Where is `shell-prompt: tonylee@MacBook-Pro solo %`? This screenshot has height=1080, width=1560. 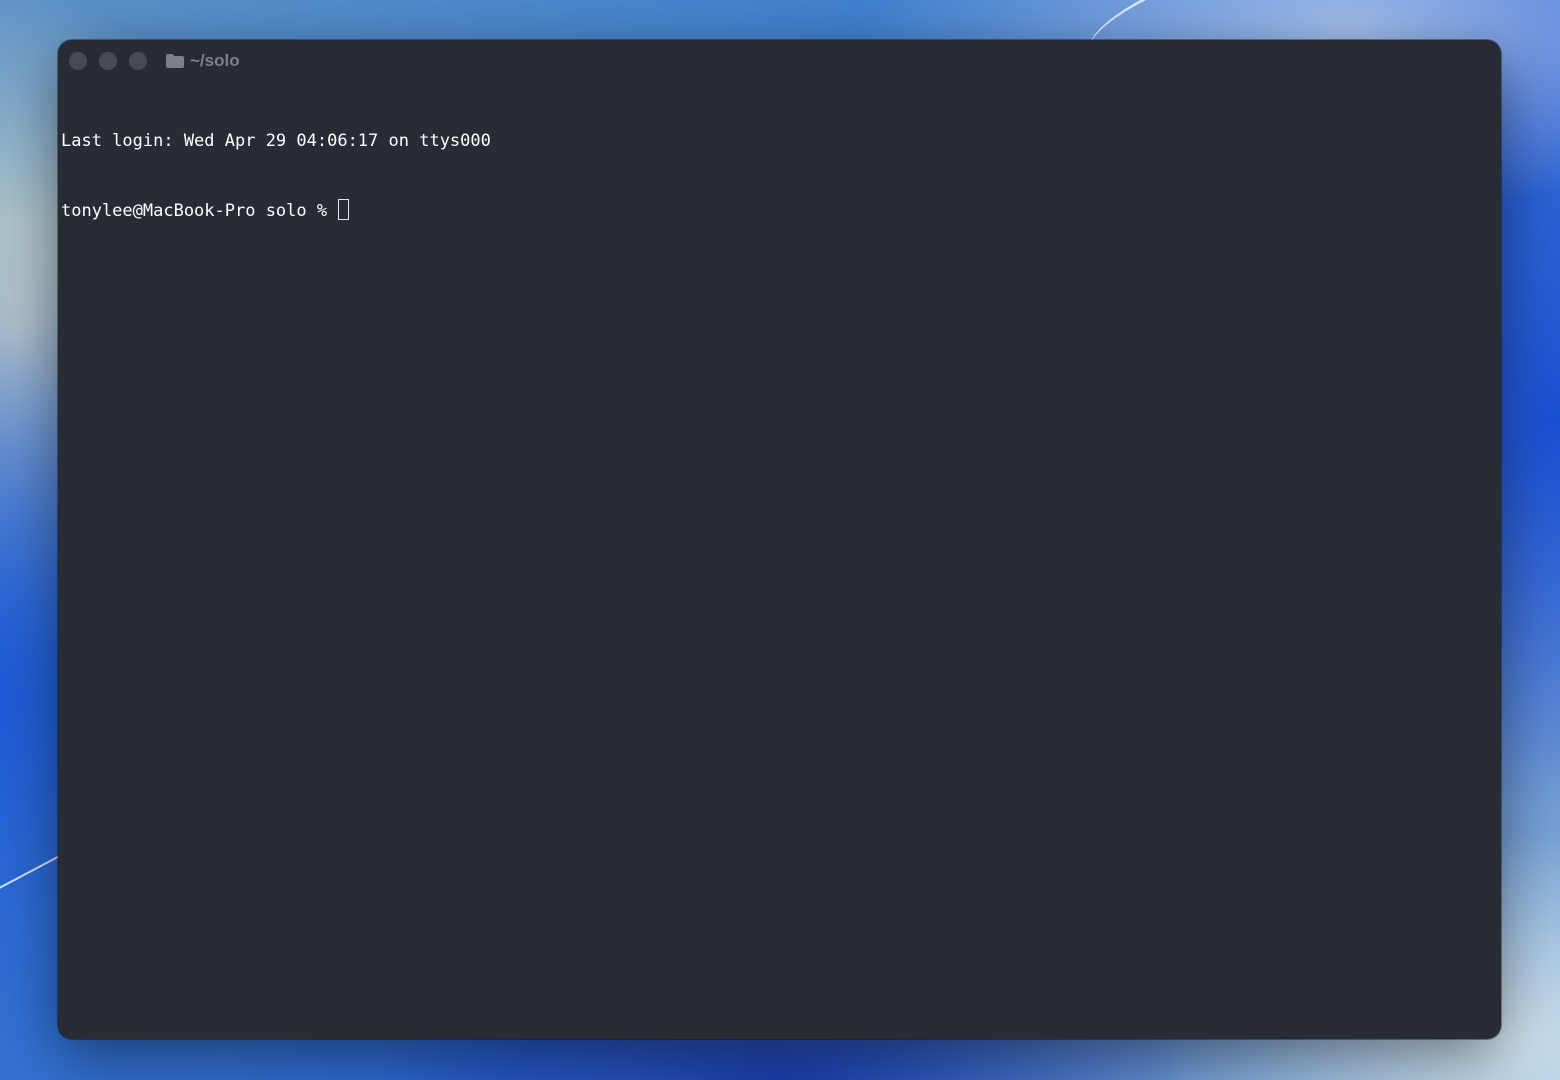 shell-prompt: tonylee@MacBook-Pro solo % is located at coordinates (199, 211).